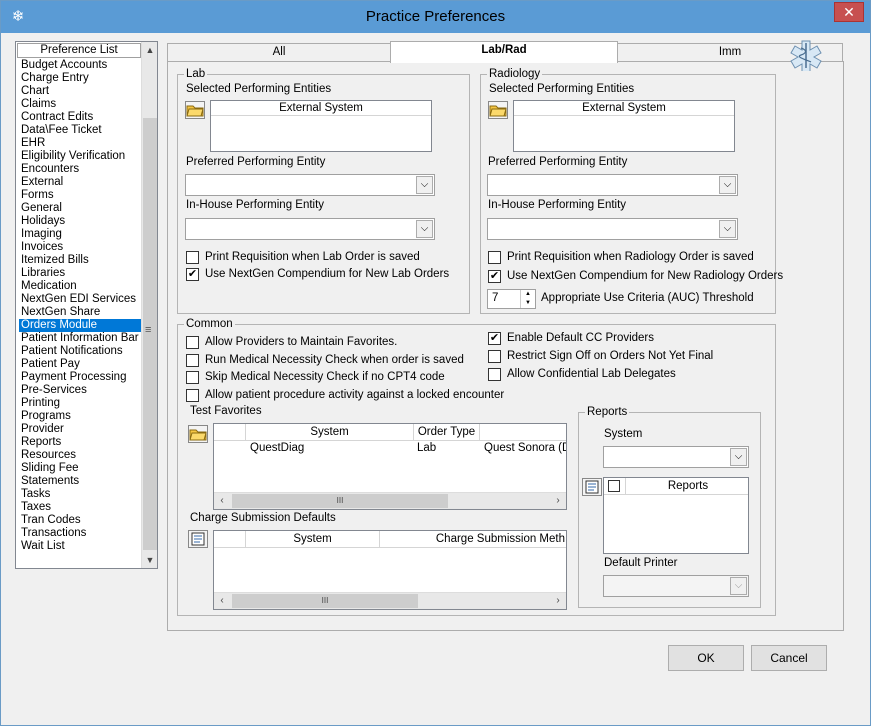 The image size is (871, 726). Describe the element at coordinates (498, 110) in the screenshot. I see `rad-folder-icon` at that location.